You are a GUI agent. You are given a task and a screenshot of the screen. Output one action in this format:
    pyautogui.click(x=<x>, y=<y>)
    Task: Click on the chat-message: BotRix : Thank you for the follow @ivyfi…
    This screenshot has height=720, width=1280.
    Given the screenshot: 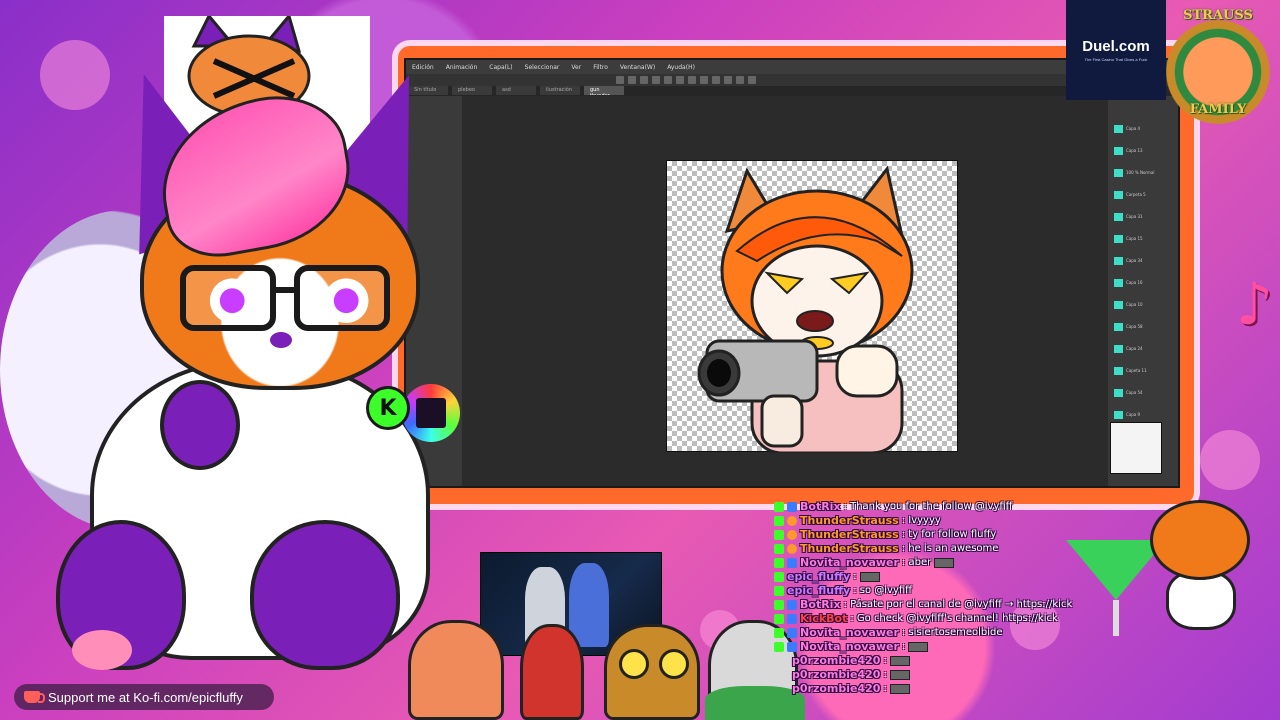 What is the action you would take?
    pyautogui.click(x=893, y=506)
    